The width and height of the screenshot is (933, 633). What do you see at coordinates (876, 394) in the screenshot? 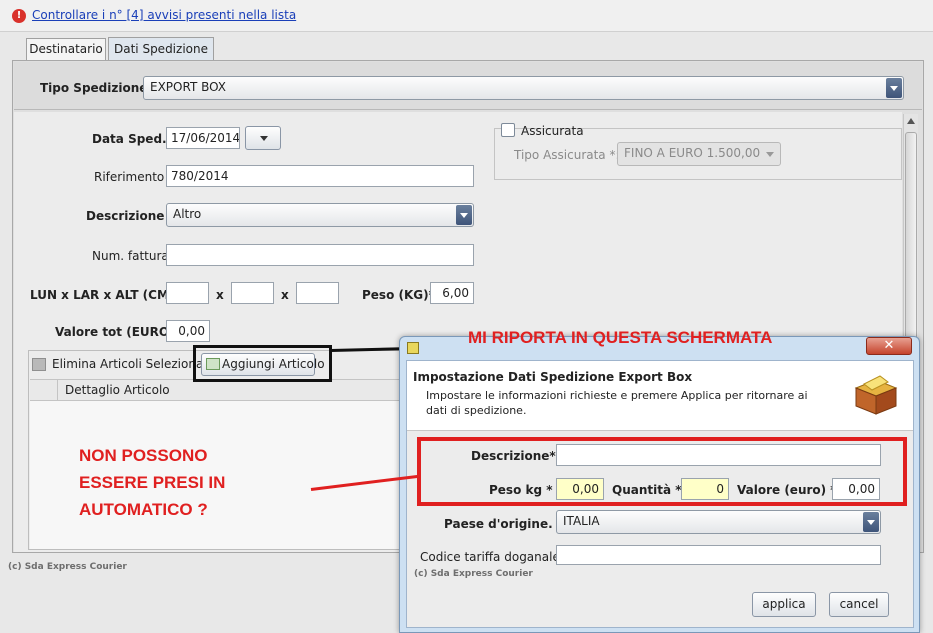
I see `package-icon` at bounding box center [876, 394].